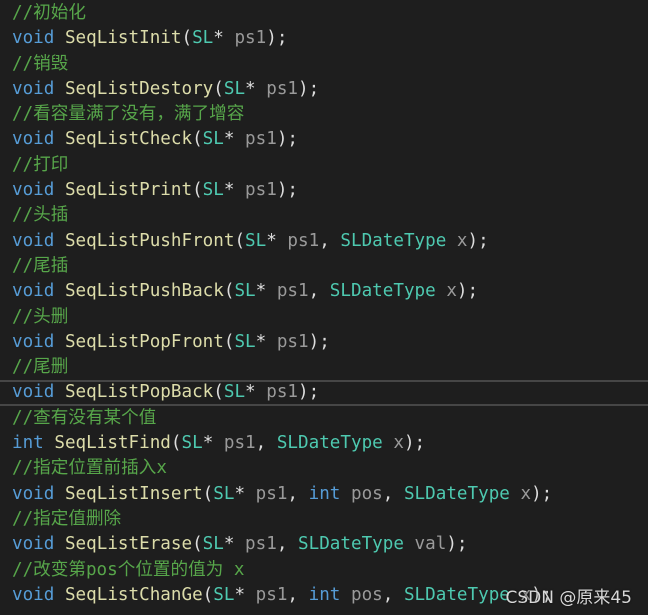 The height and width of the screenshot is (615, 648). I want to click on code-token-func: SeqListPrint, so click(128, 190).